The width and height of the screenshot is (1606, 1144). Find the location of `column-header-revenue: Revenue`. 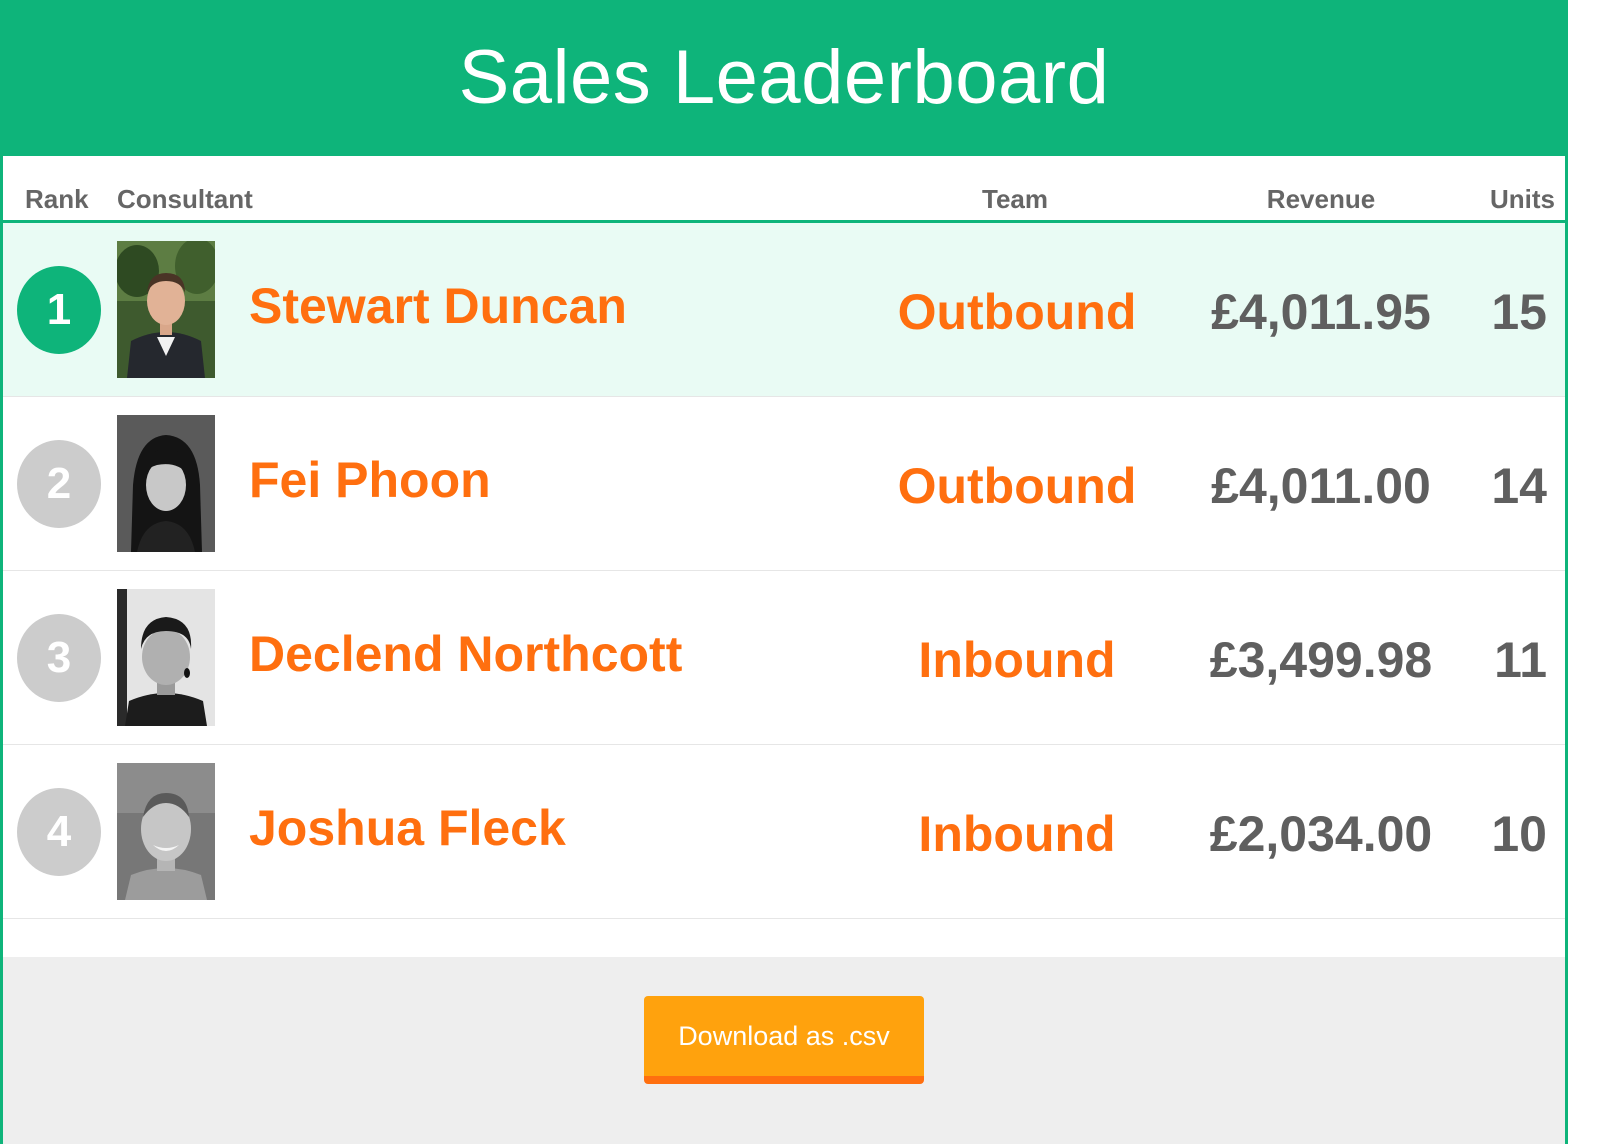

column-header-revenue: Revenue is located at coordinates (1321, 199).